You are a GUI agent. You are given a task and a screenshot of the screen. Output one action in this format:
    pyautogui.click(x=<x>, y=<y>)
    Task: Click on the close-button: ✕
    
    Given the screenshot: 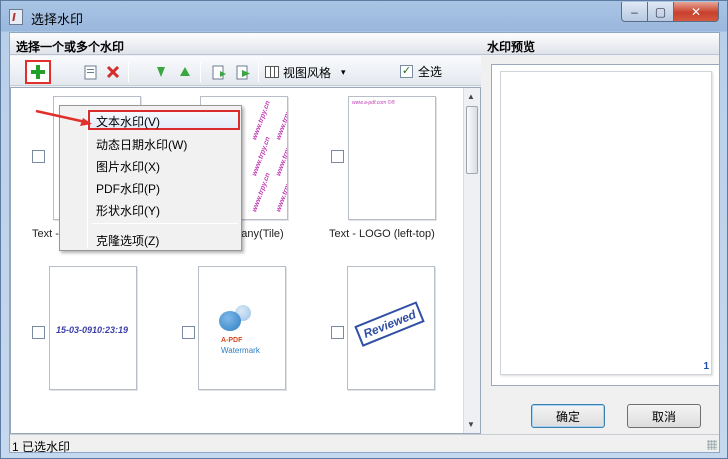 What is the action you would take?
    pyautogui.click(x=696, y=12)
    